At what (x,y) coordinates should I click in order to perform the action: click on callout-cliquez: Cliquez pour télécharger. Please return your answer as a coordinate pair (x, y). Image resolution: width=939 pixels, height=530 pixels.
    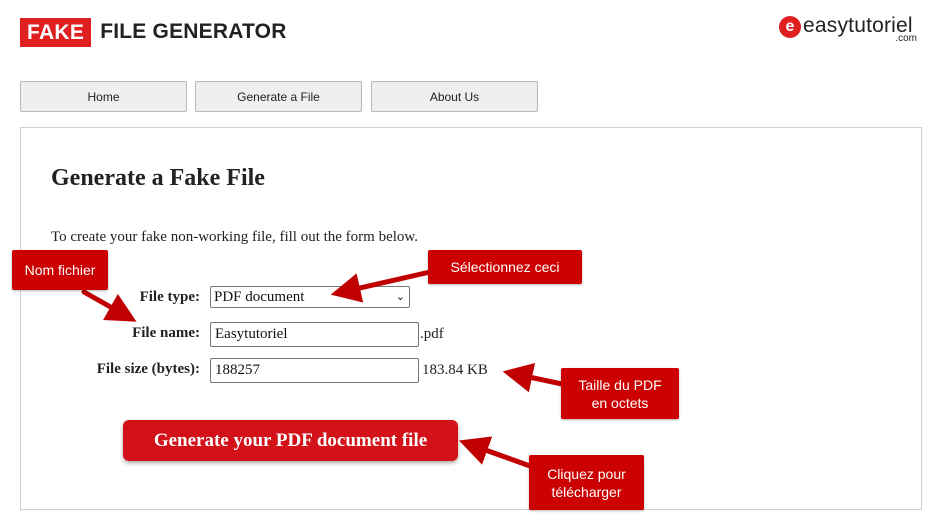
    Looking at the image, I should click on (586, 482).